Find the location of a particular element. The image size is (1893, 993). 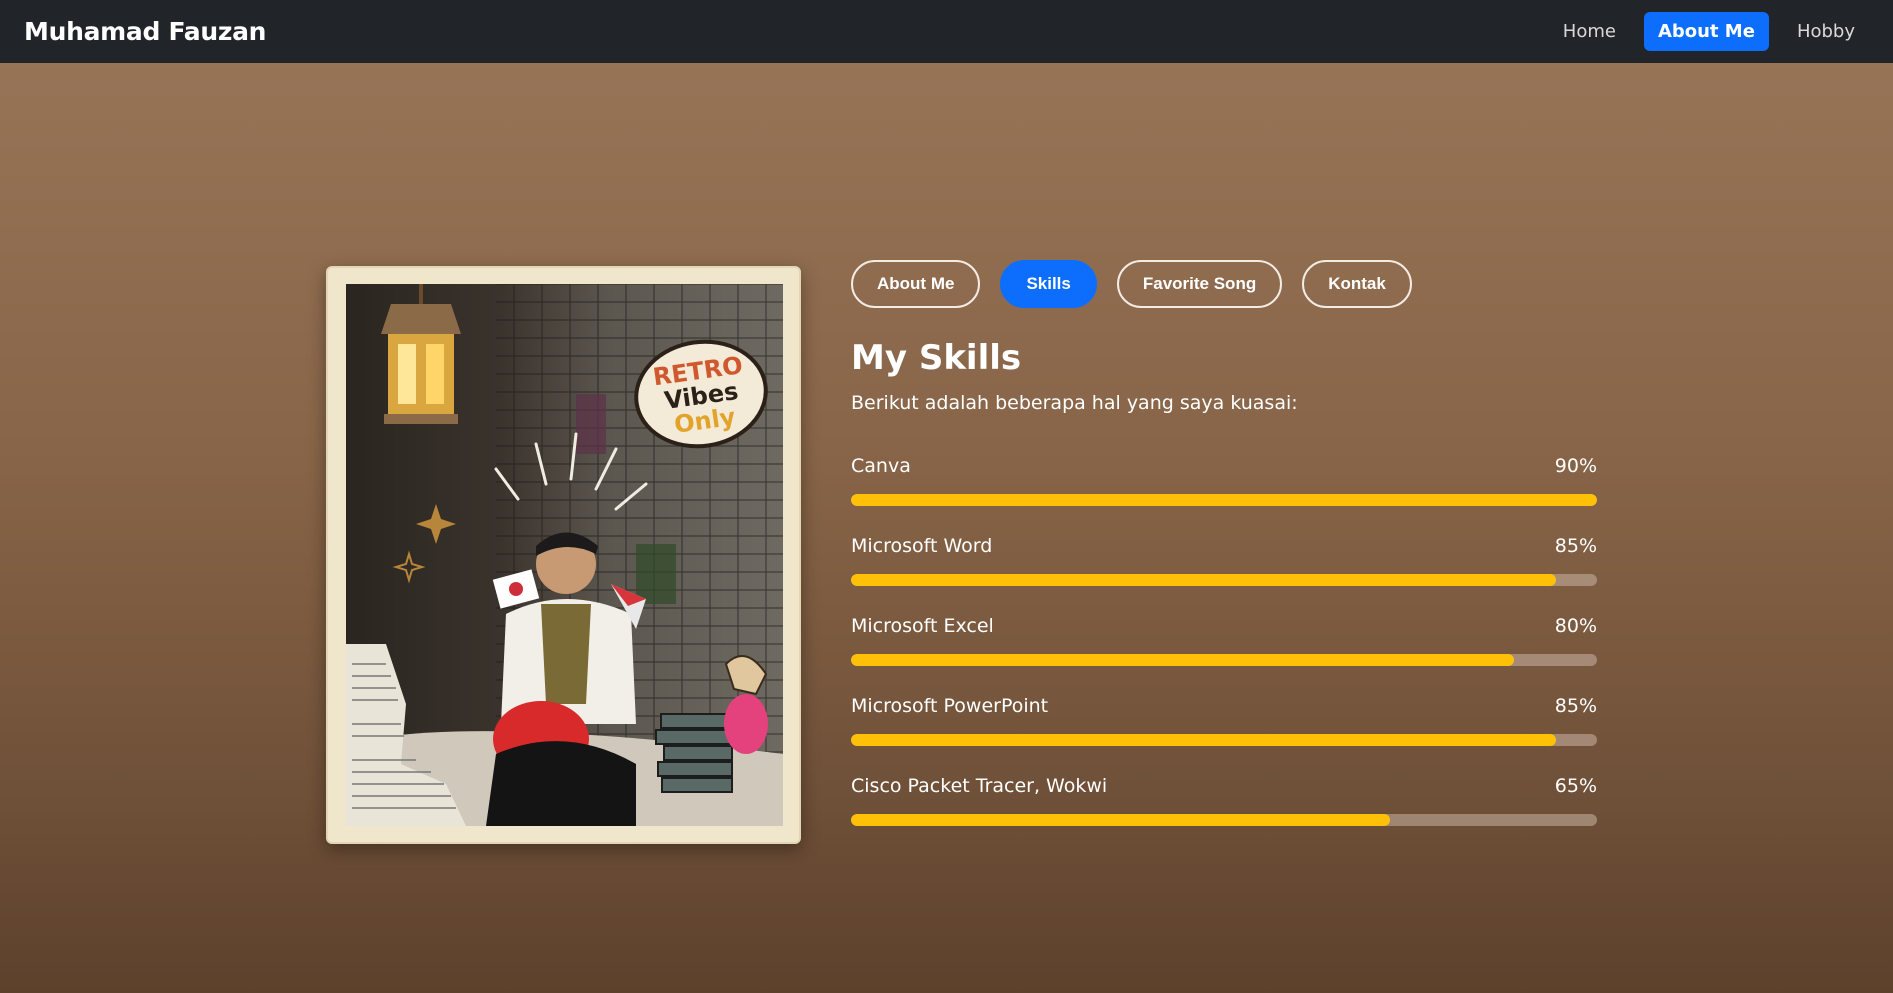

section-title: My Skills is located at coordinates (936, 358).